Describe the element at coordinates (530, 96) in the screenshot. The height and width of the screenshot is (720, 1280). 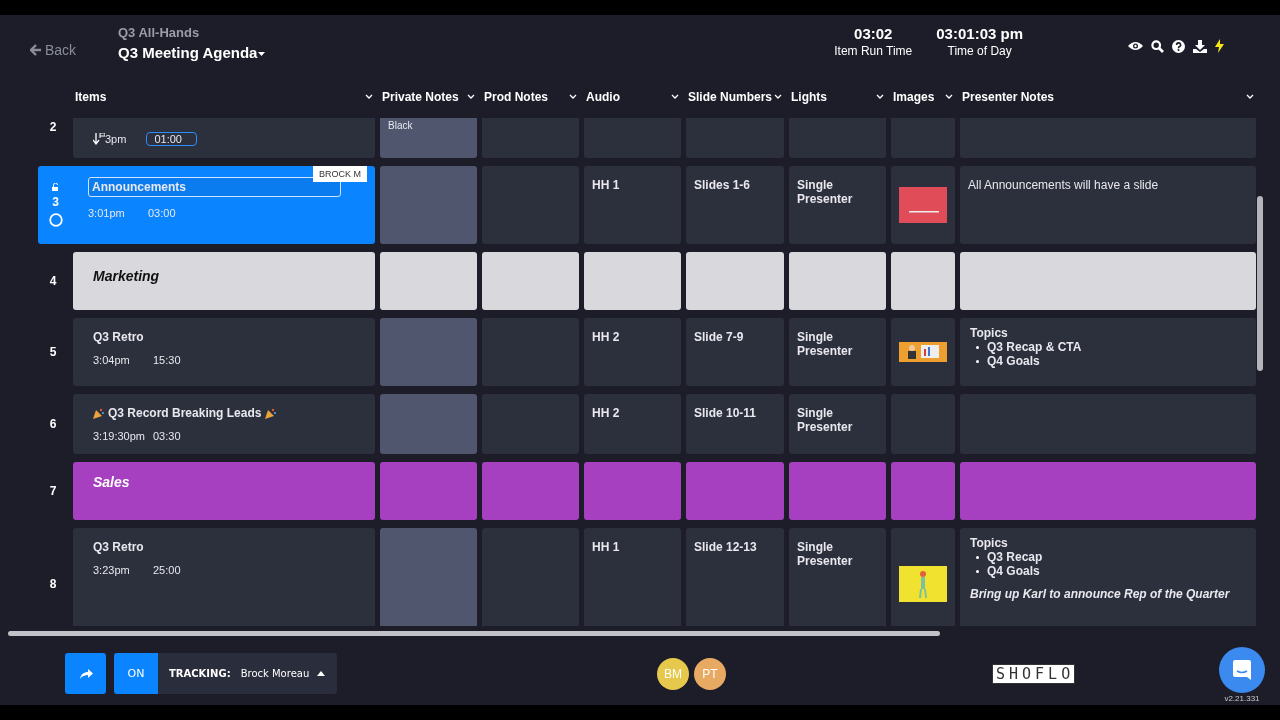
I see `column-header: Prod Notes` at that location.